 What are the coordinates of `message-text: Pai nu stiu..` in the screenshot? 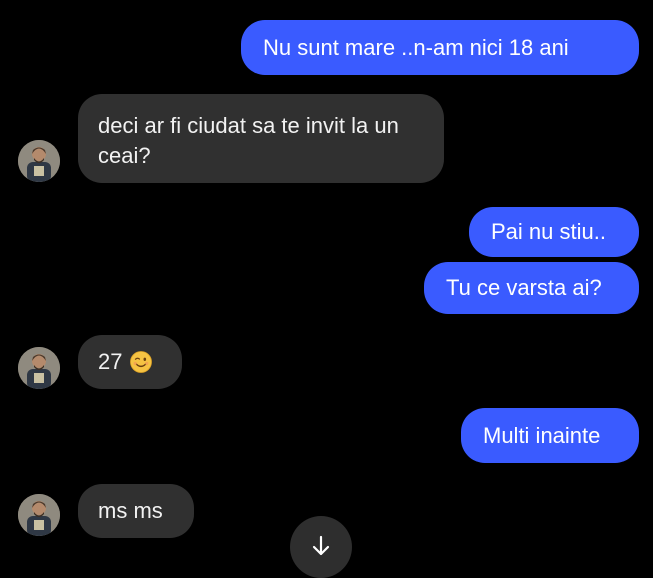 It's located at (548, 231).